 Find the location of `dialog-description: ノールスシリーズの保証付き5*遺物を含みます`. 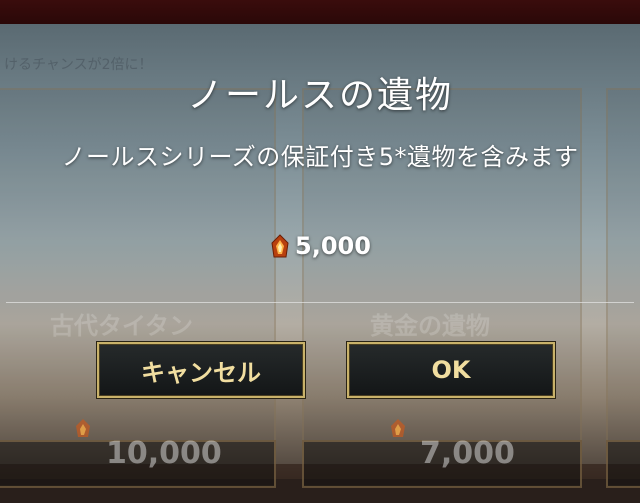

dialog-description: ノールスシリーズの保証付き5*遺物を含みます is located at coordinates (320, 157).